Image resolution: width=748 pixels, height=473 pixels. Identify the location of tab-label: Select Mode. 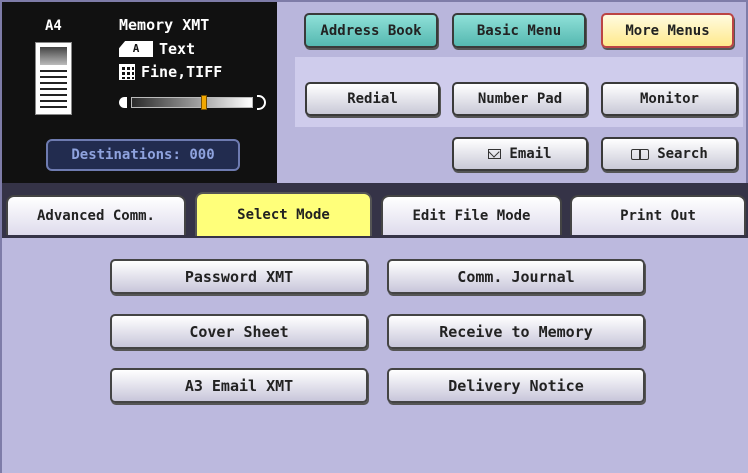
(283, 215).